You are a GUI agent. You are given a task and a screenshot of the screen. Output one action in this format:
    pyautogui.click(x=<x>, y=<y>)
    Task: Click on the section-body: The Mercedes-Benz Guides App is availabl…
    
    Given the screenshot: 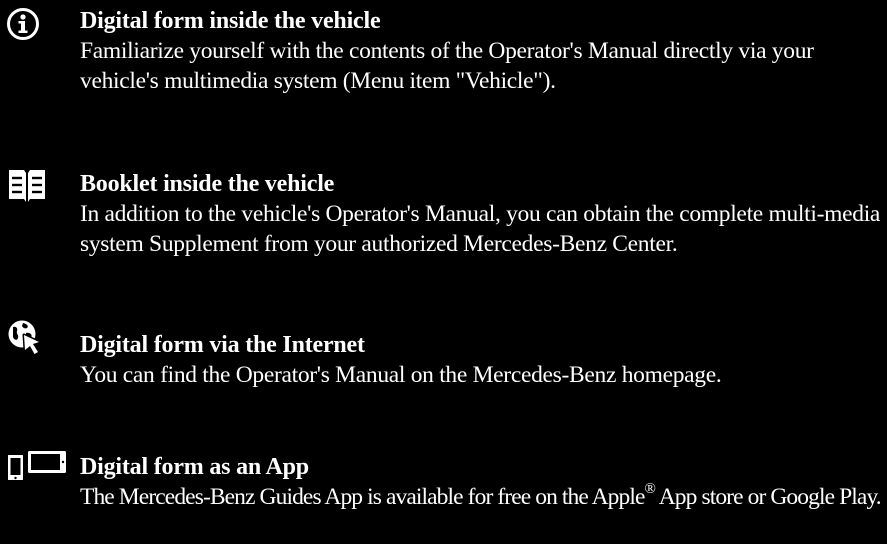 What is the action you would take?
    pyautogui.click(x=481, y=497)
    